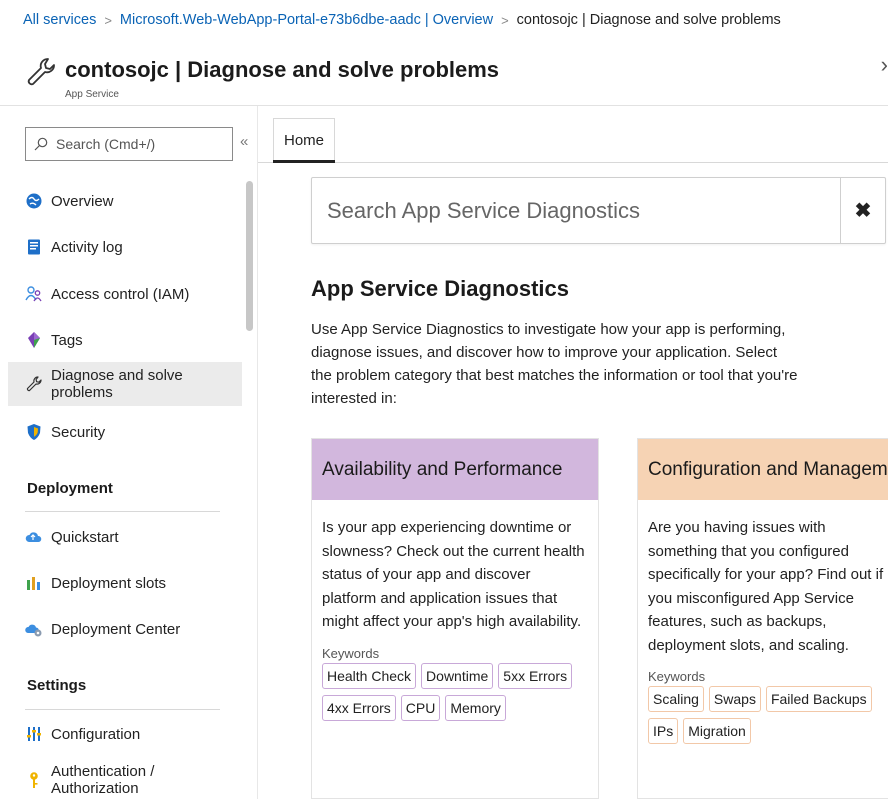 The width and height of the screenshot is (888, 799). Describe the element at coordinates (763, 469) in the screenshot. I see `card-title: Configuration and Management` at that location.